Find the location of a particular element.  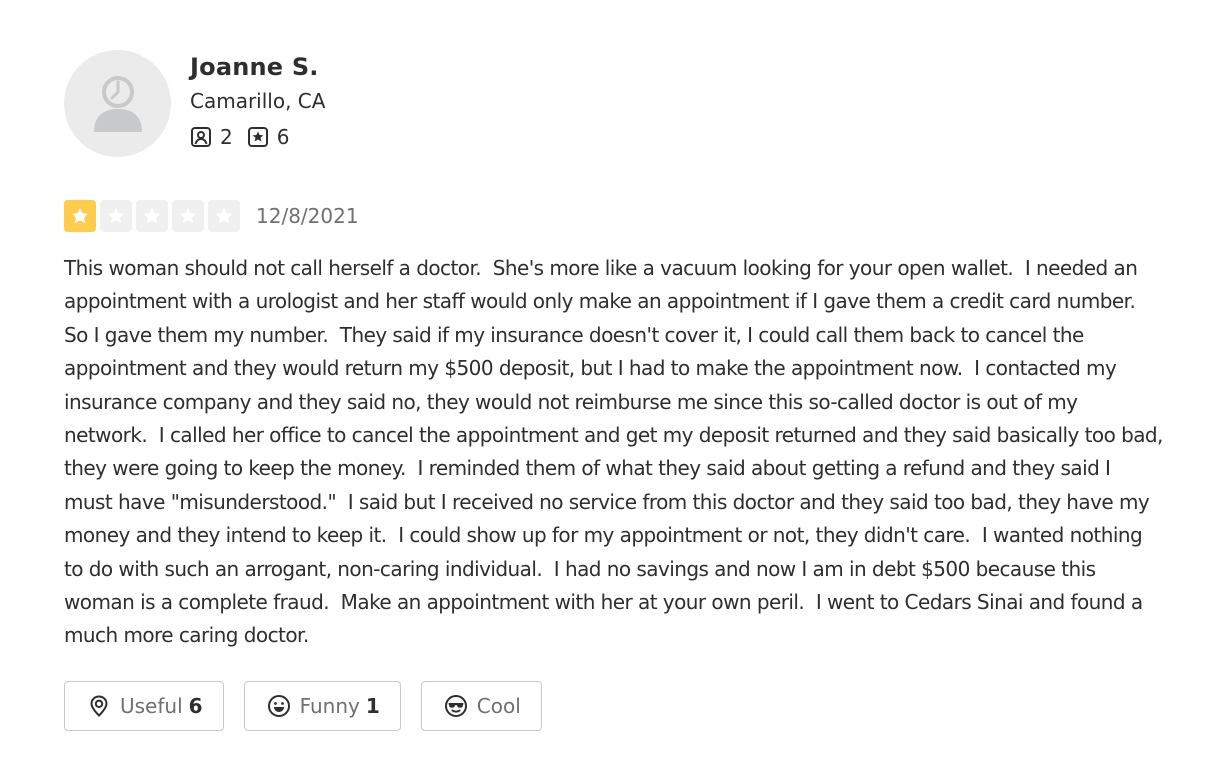

review-date: 12/8/2021 is located at coordinates (307, 216).